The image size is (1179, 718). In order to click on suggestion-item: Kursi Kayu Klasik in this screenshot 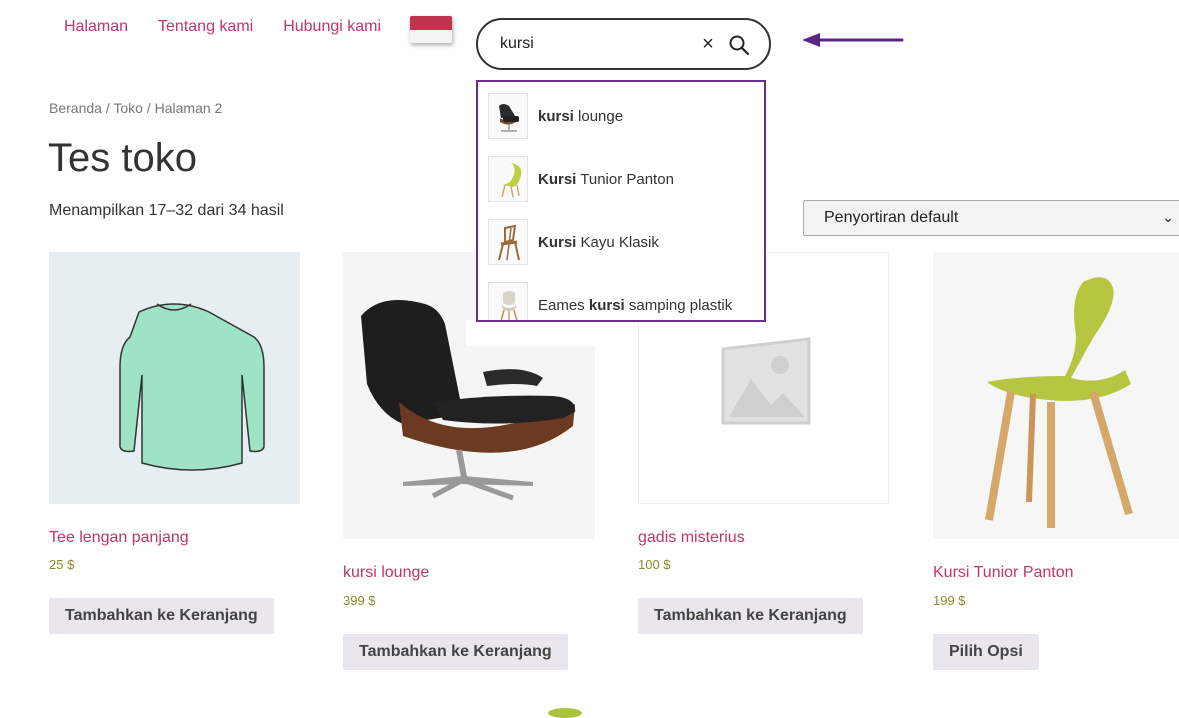, I will do `click(573, 242)`.